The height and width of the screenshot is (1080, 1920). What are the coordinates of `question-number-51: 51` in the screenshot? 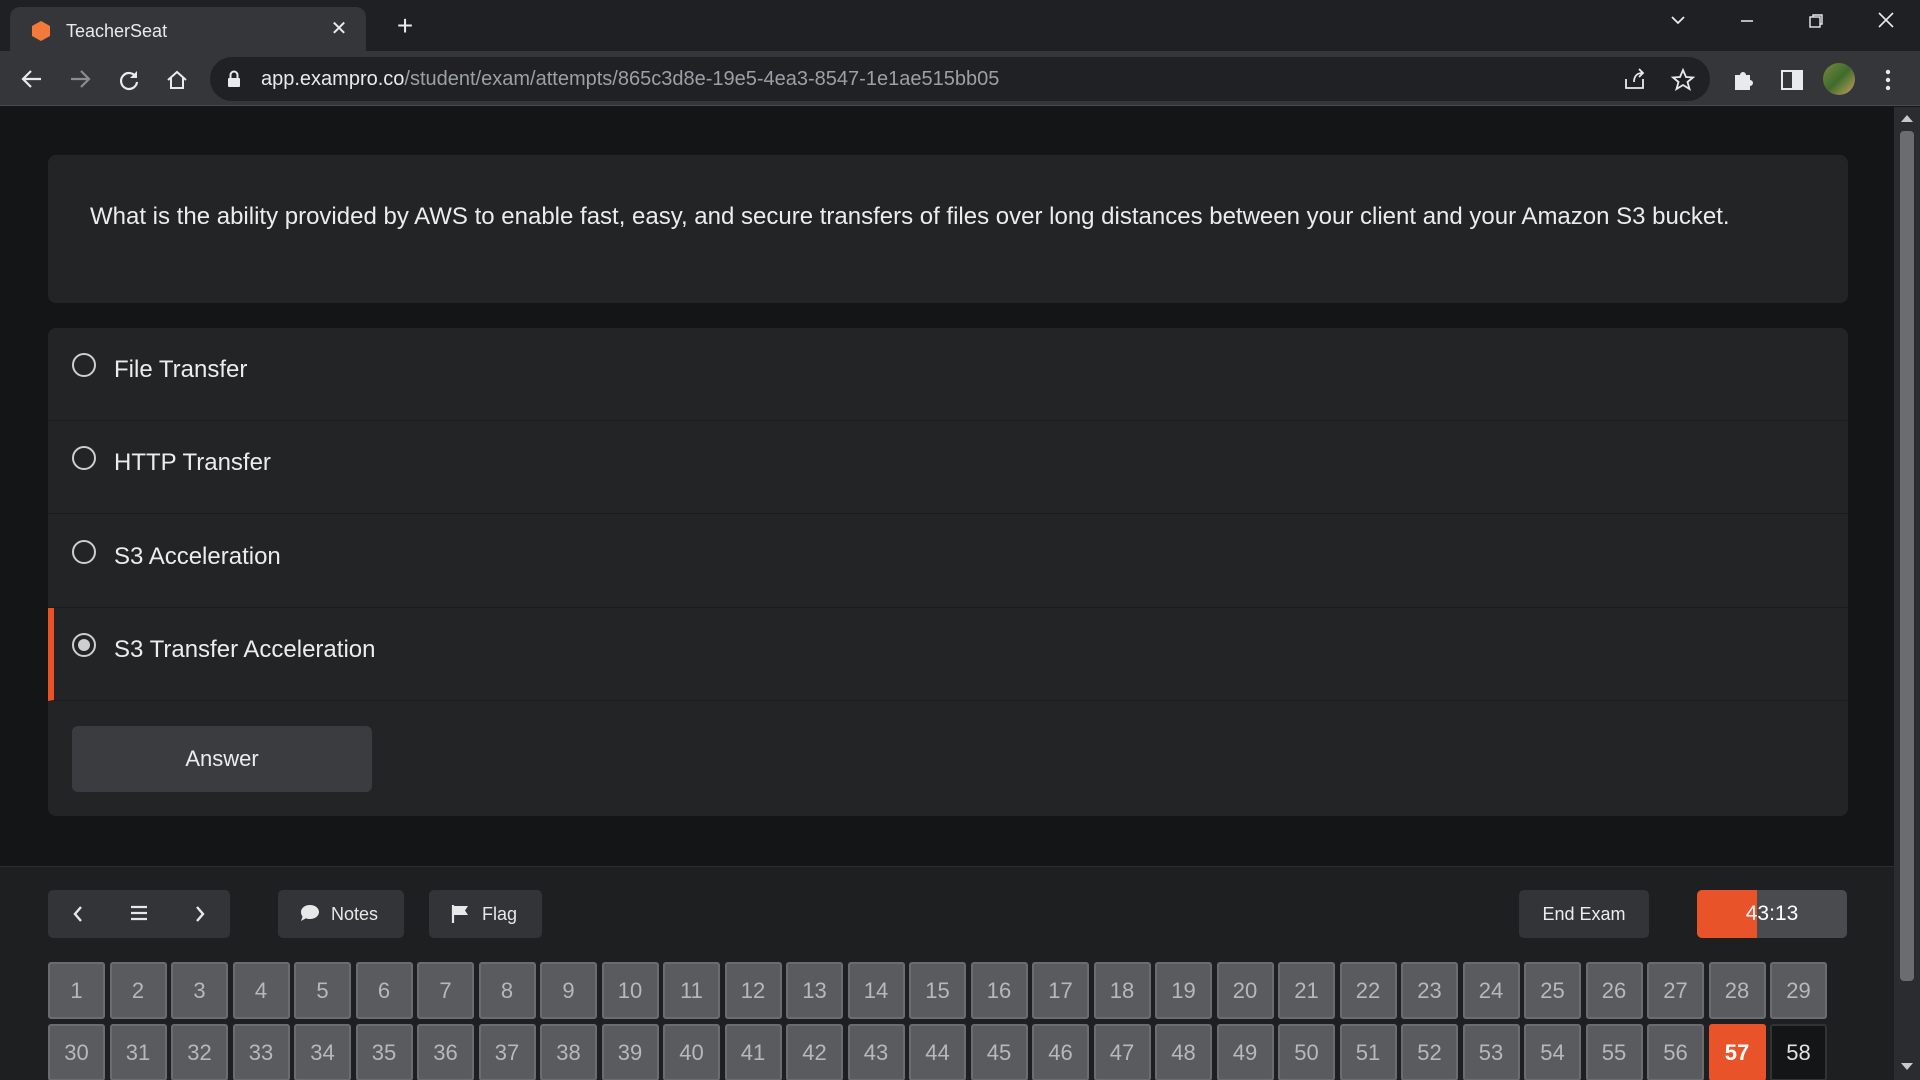 It's located at (1368, 1052).